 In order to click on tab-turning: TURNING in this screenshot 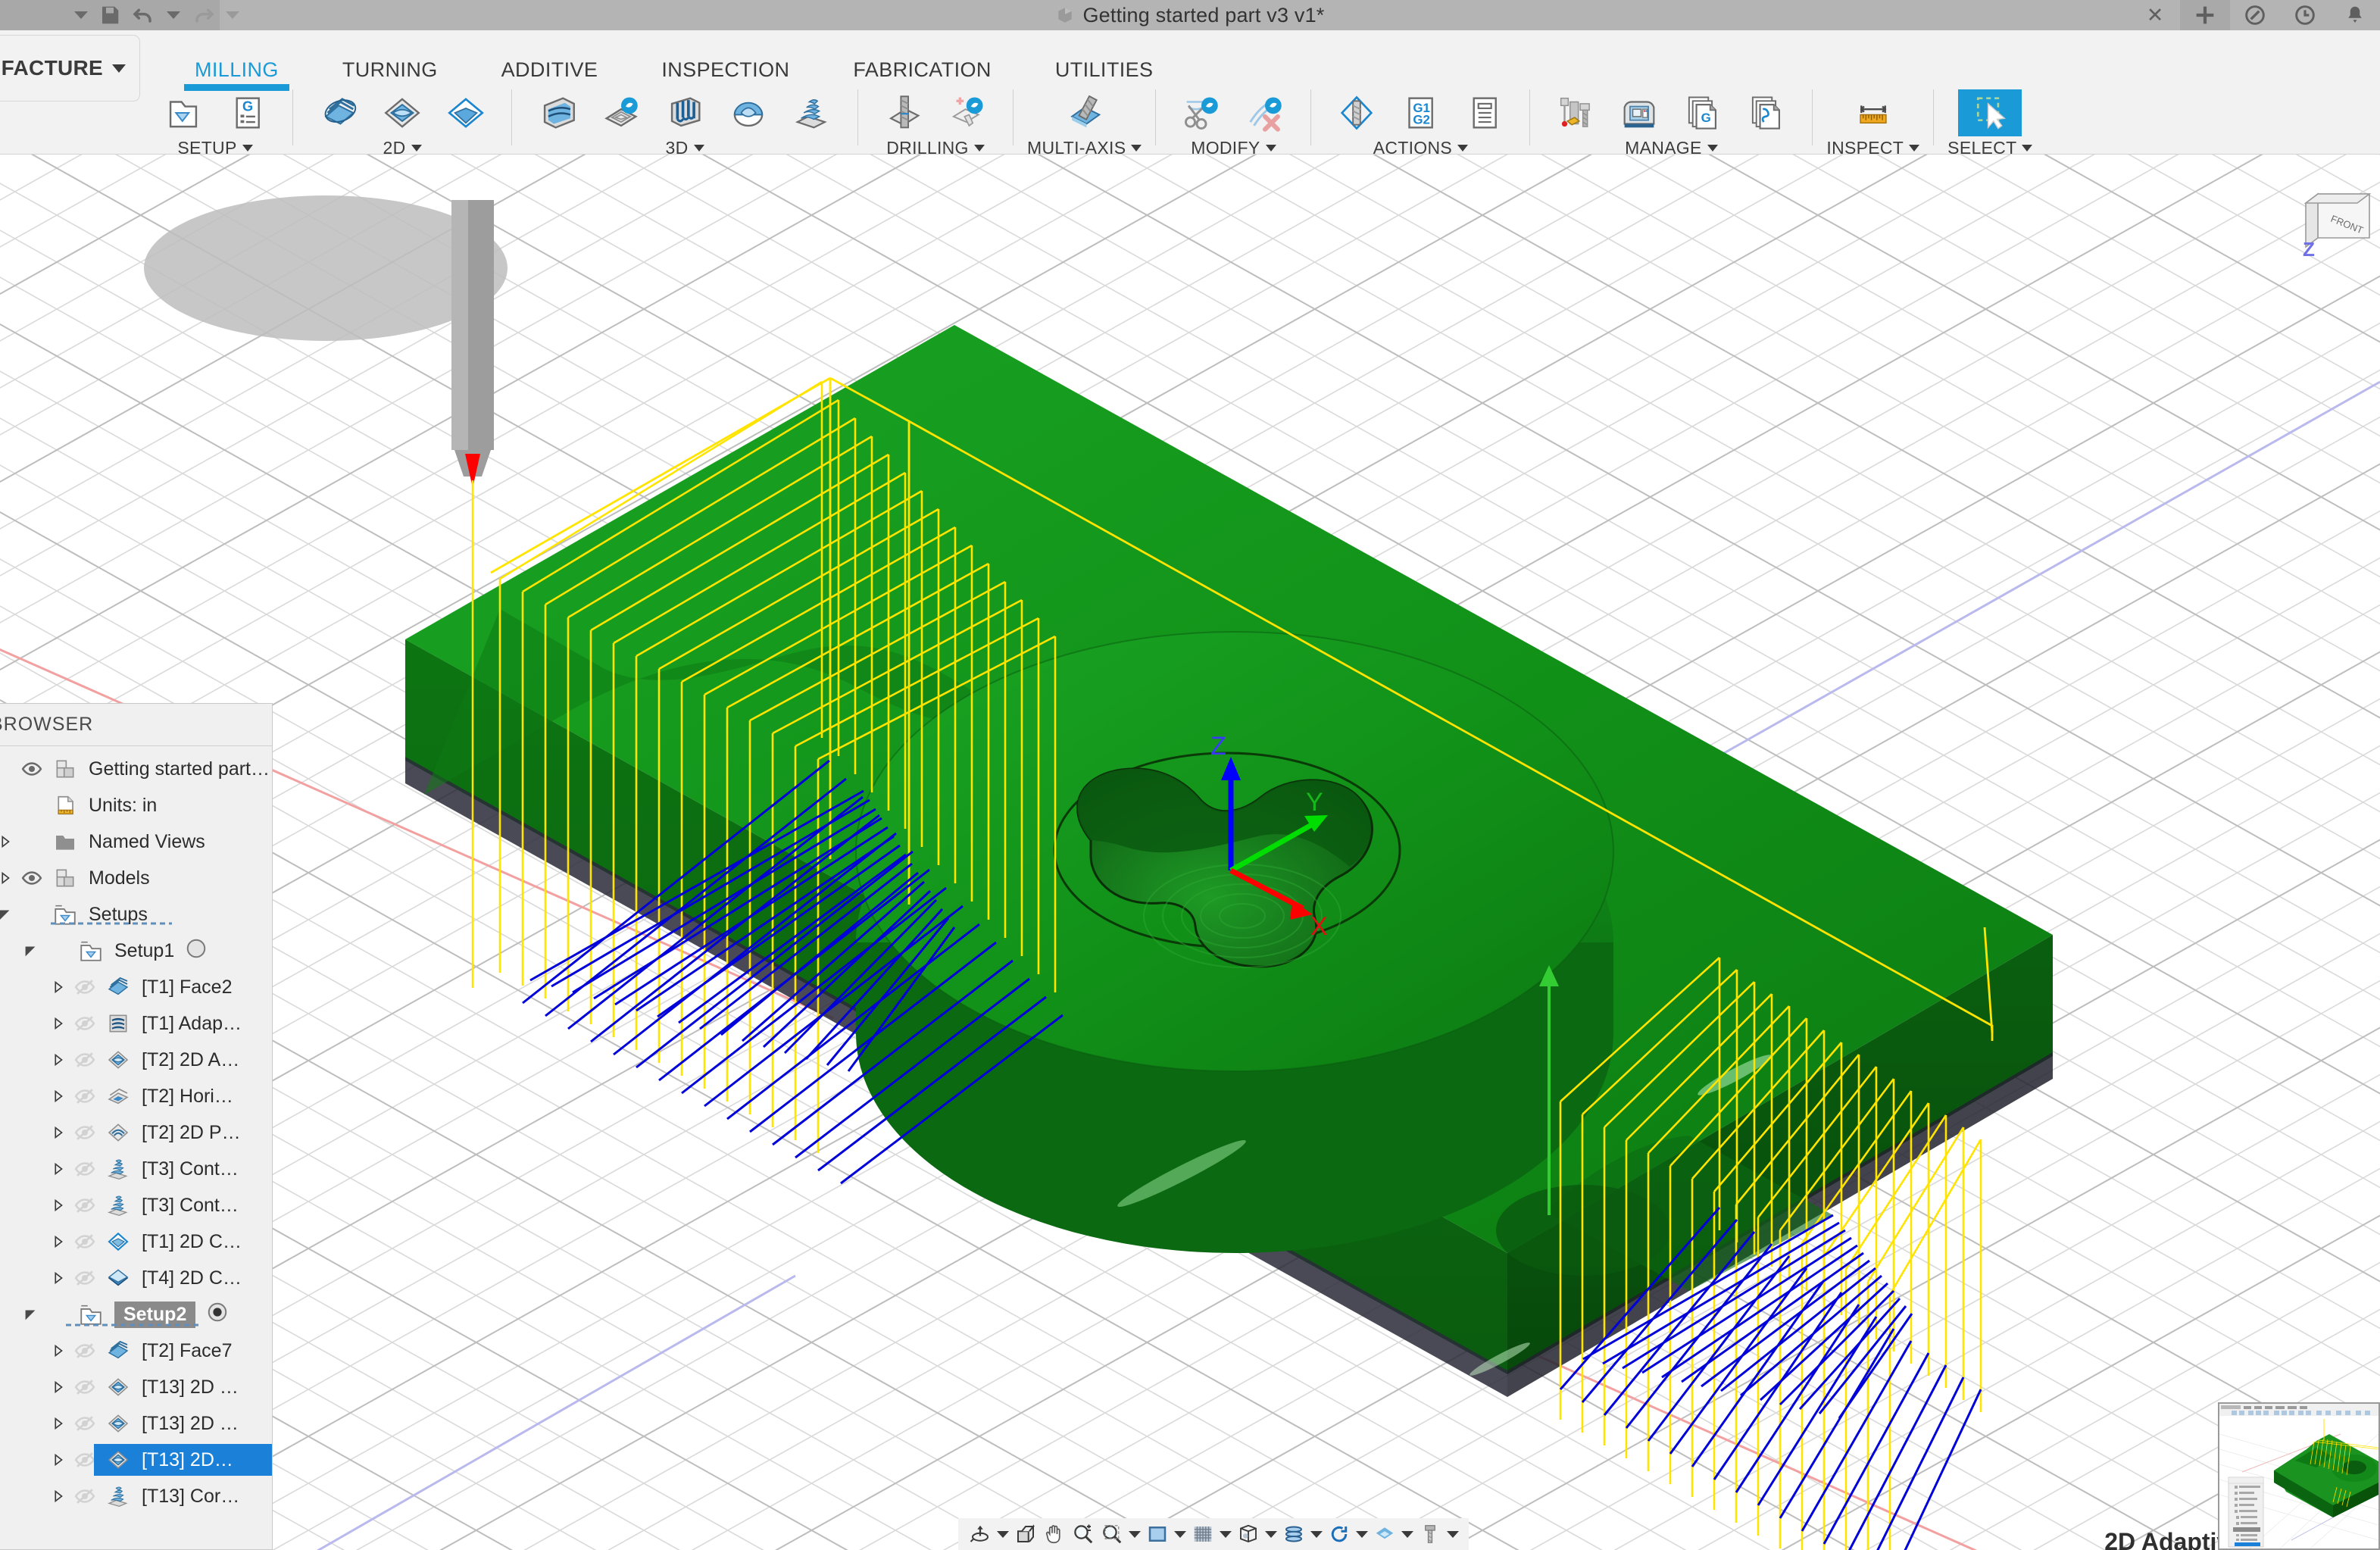, I will do `click(391, 69)`.